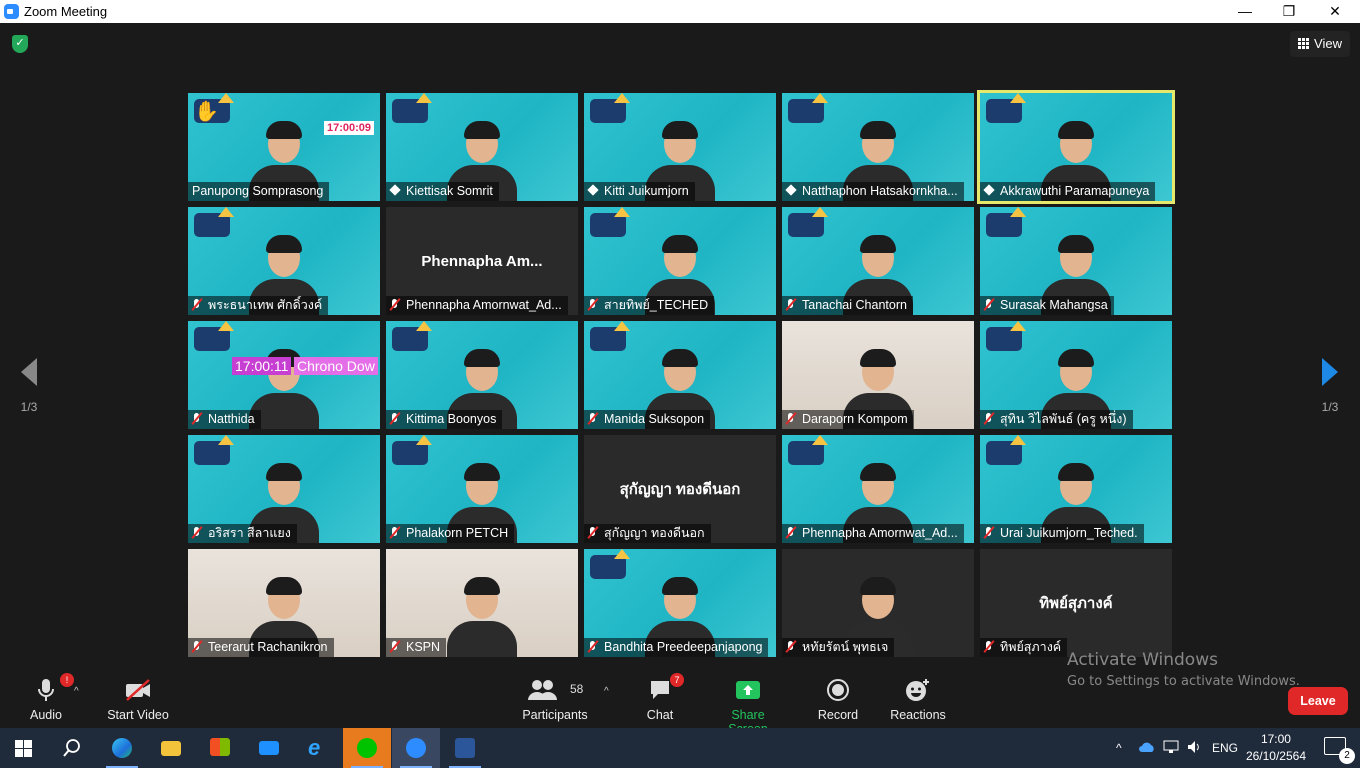  What do you see at coordinates (1076, 603) in the screenshot?
I see `participant-tile: ทิพย์สุภางค์ ทิพย์สุภางค์` at bounding box center [1076, 603].